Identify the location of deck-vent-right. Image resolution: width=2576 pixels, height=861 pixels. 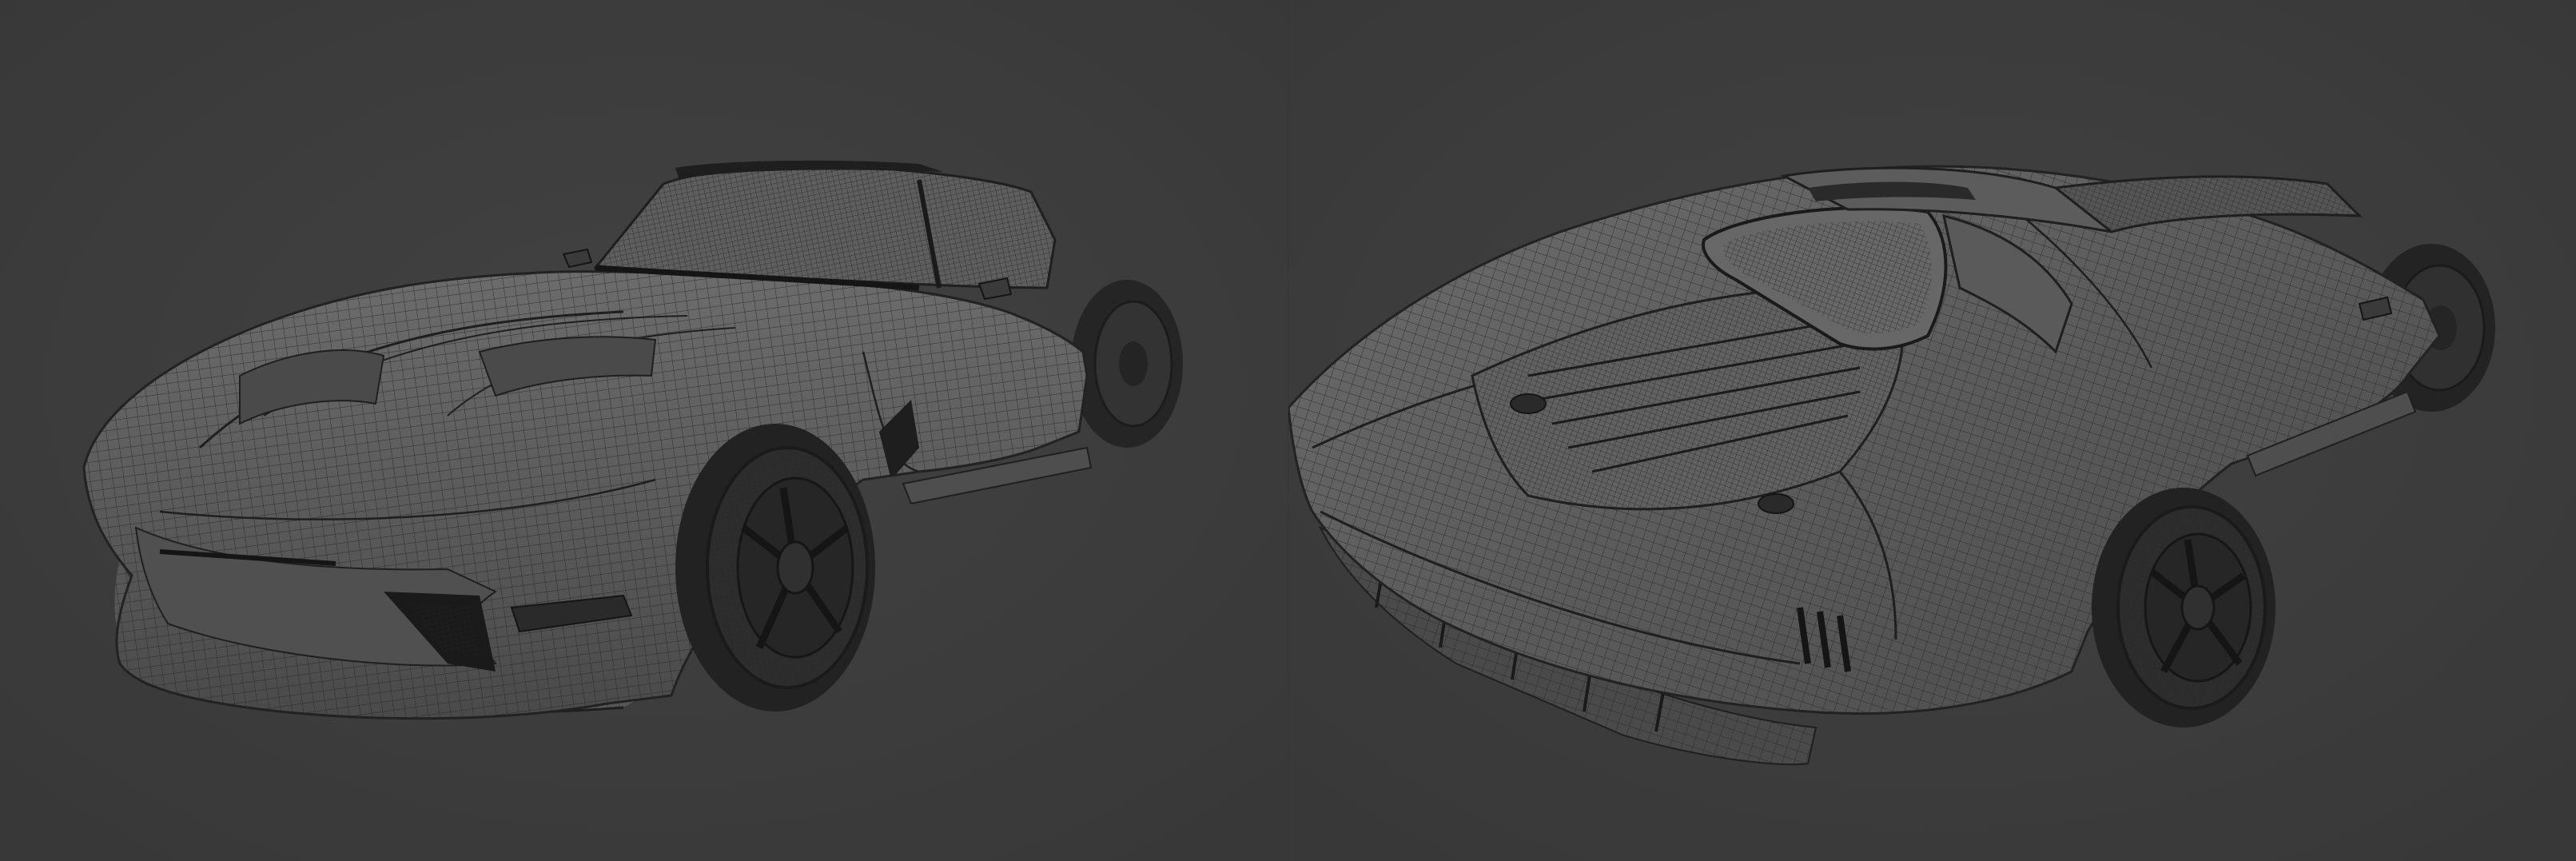
(1776, 503).